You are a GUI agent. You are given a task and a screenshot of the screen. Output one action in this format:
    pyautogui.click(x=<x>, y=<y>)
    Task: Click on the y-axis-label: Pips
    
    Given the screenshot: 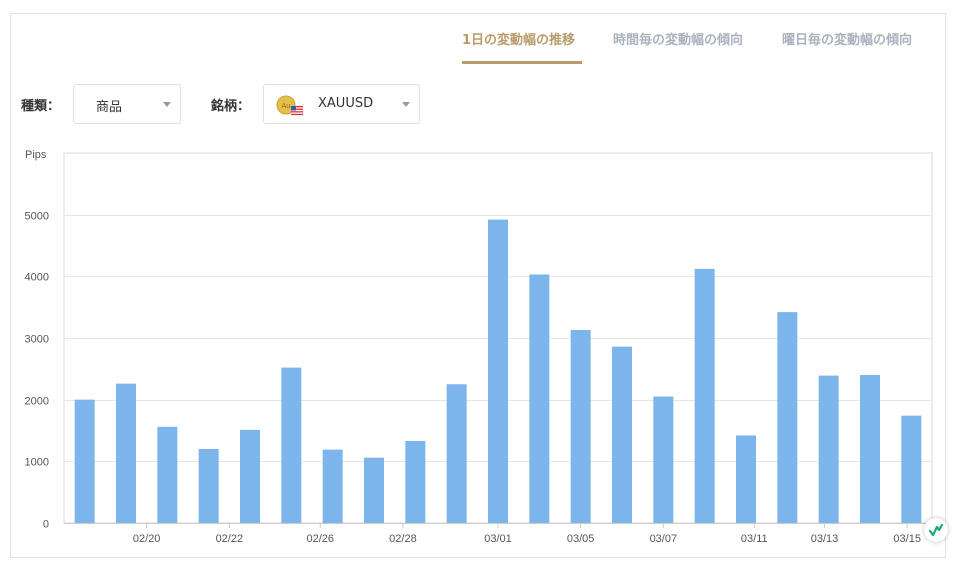 What is the action you would take?
    pyautogui.click(x=36, y=155)
    